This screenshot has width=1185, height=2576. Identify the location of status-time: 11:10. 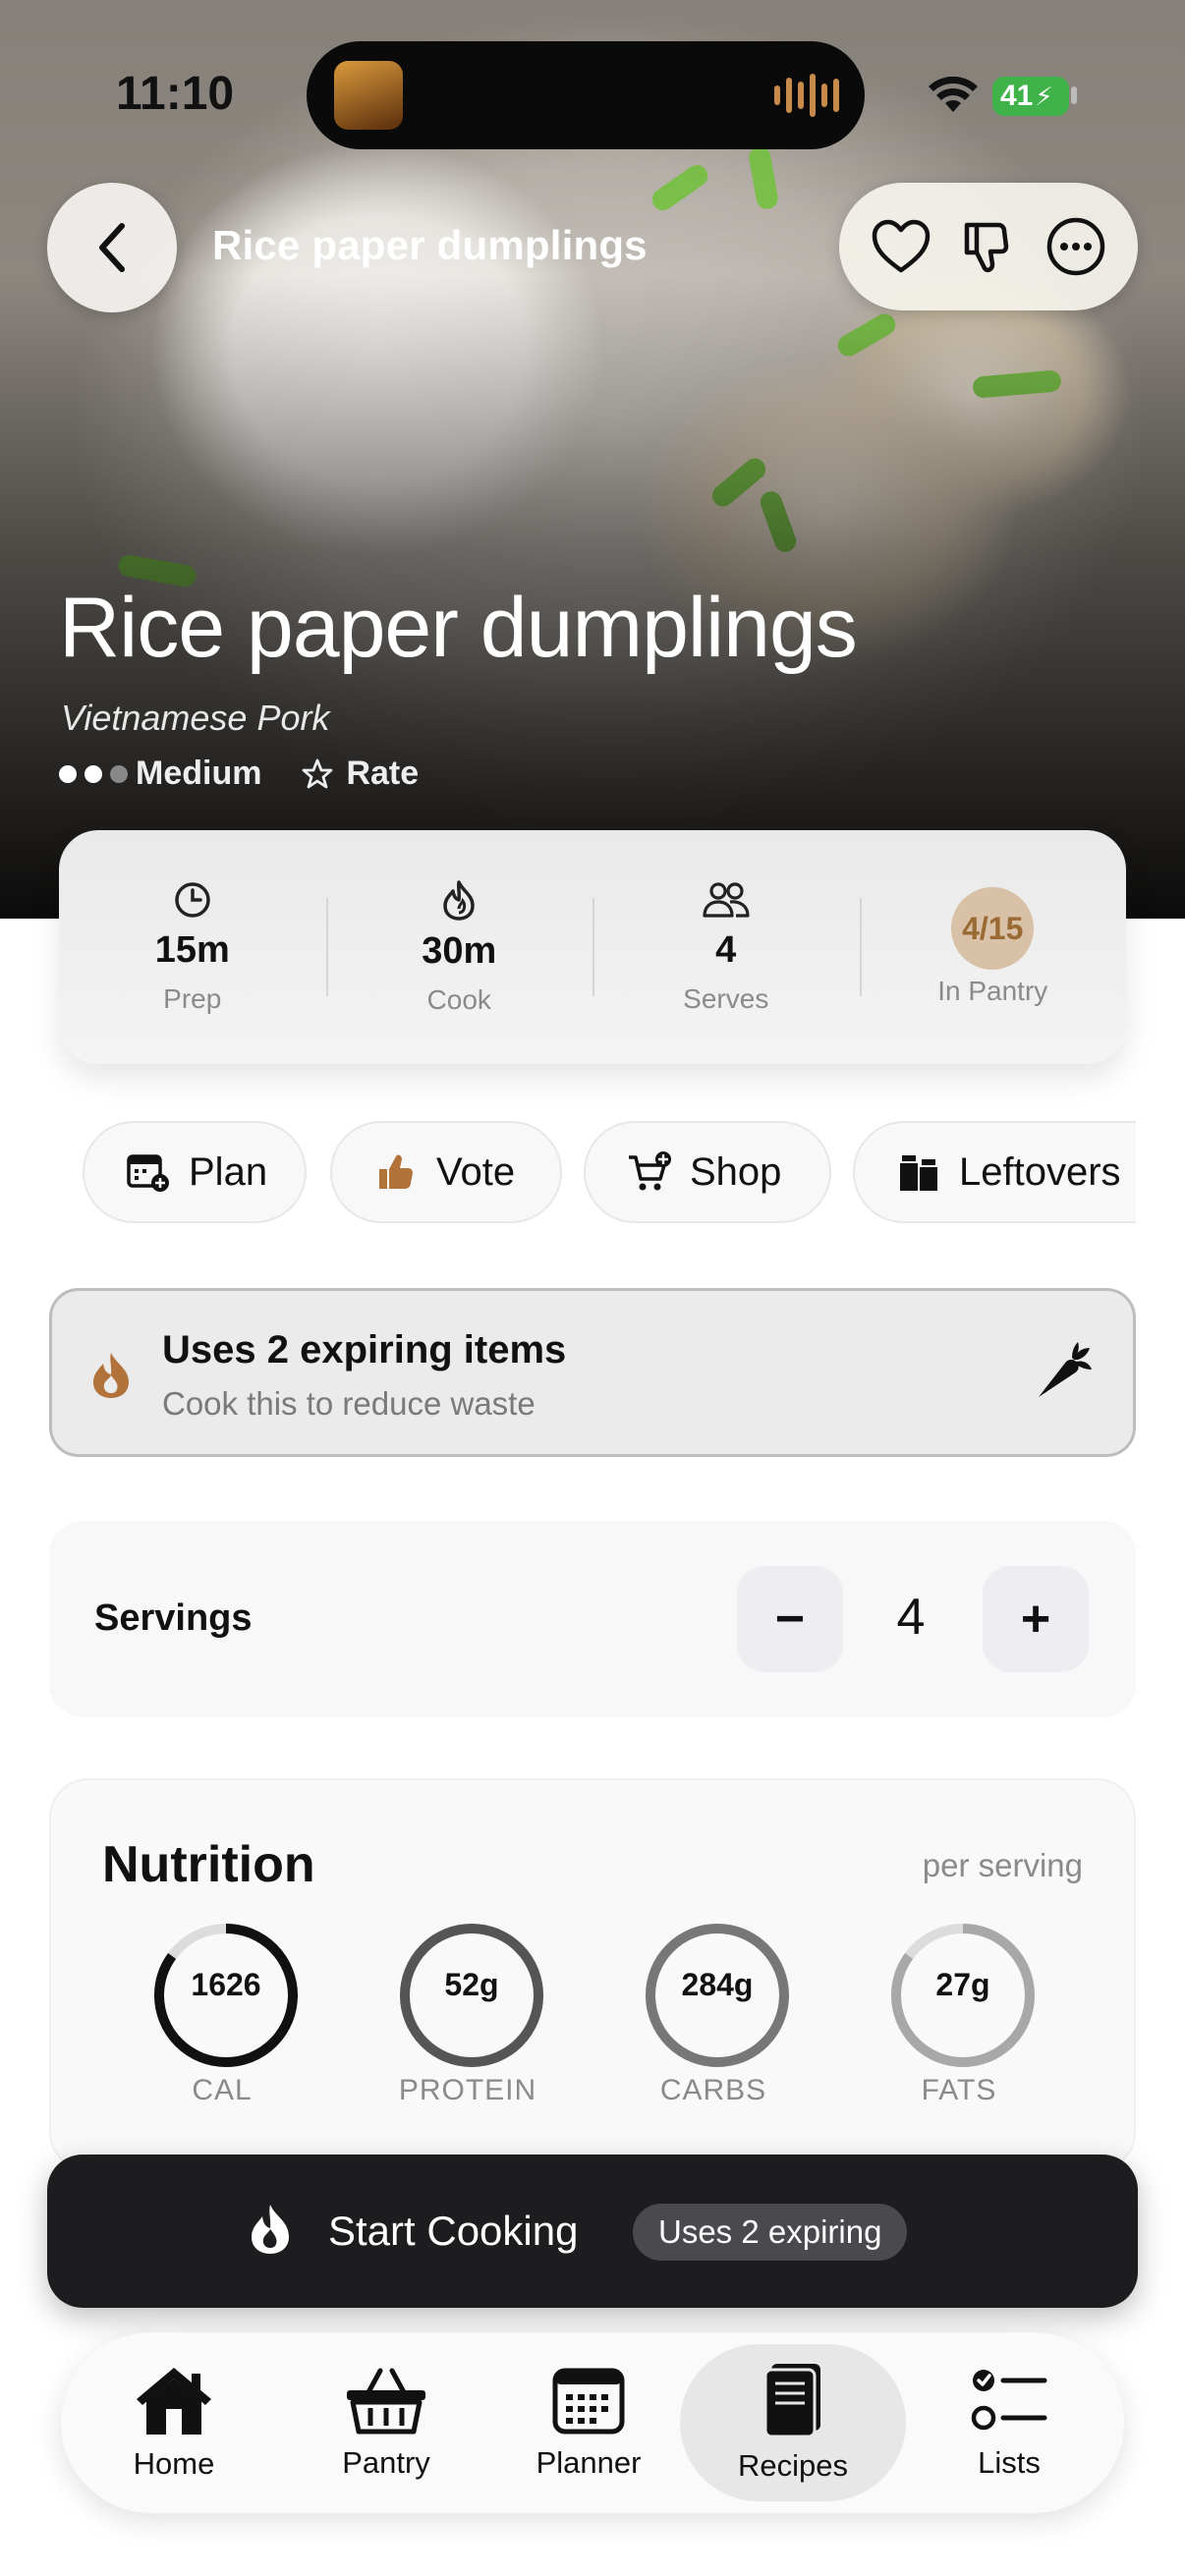
(176, 94).